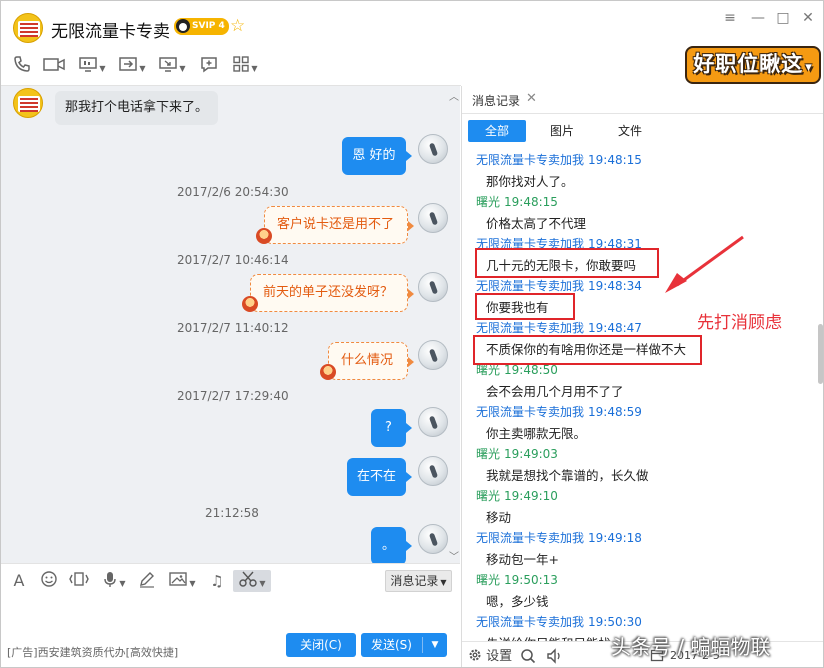  I want to click on history-sender-line: 无限流量卡专卖加我 19:48:34, so click(559, 285).